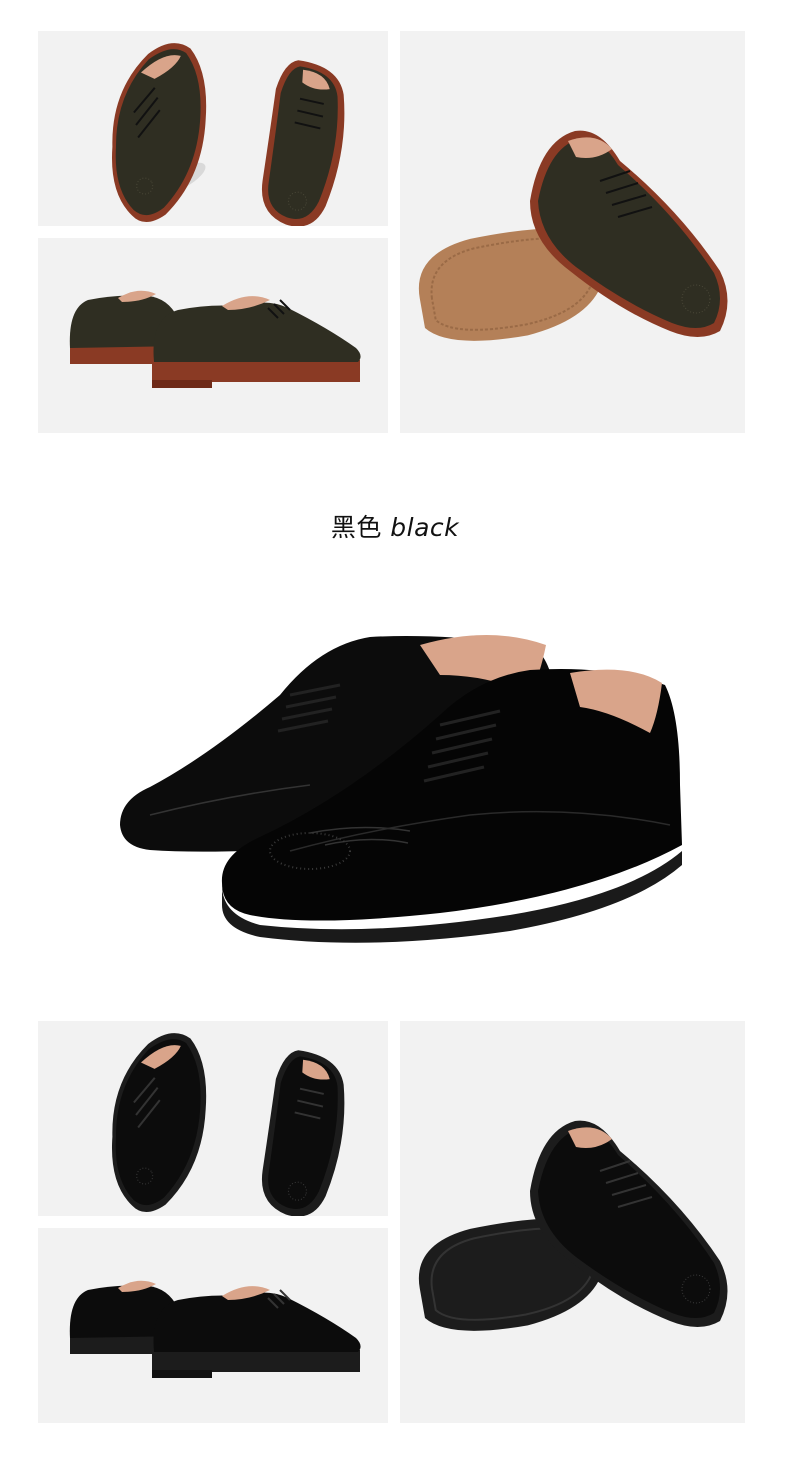  I want to click on color-variant-label: 黑色 black, so click(395, 526).